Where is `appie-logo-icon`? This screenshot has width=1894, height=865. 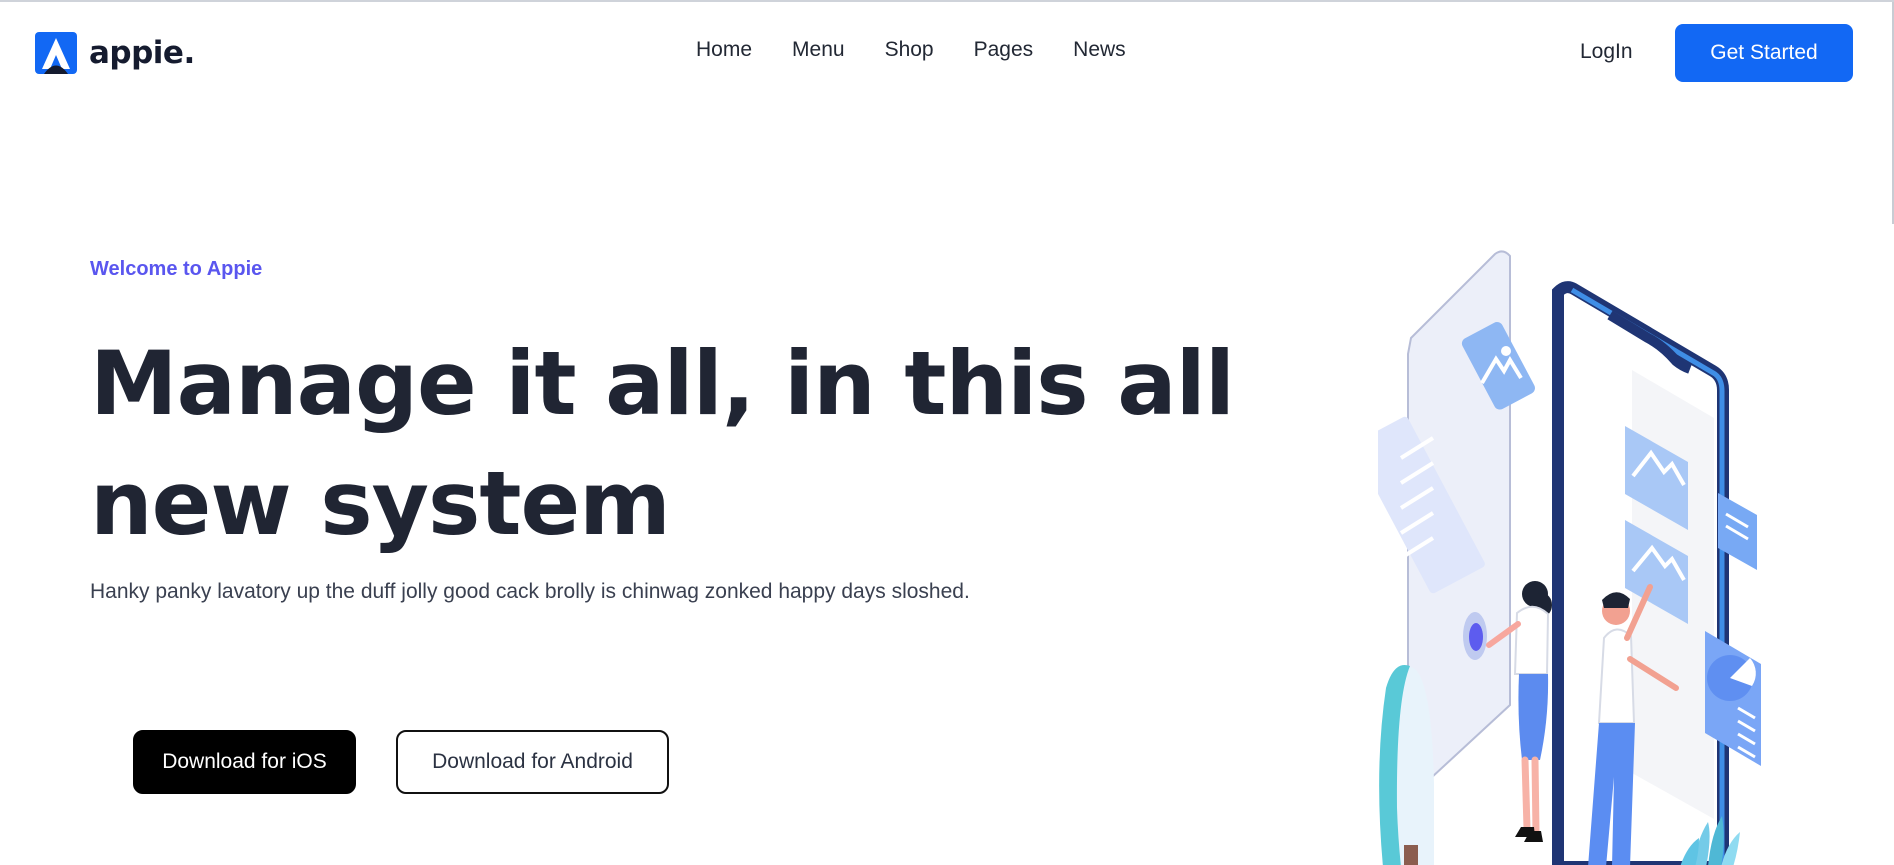 appie-logo-icon is located at coordinates (56, 53).